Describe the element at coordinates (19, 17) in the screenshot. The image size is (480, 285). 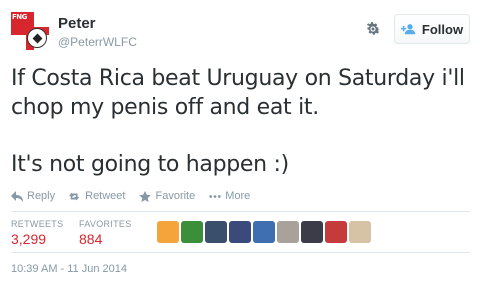
I see `avatar-label: FNG` at that location.